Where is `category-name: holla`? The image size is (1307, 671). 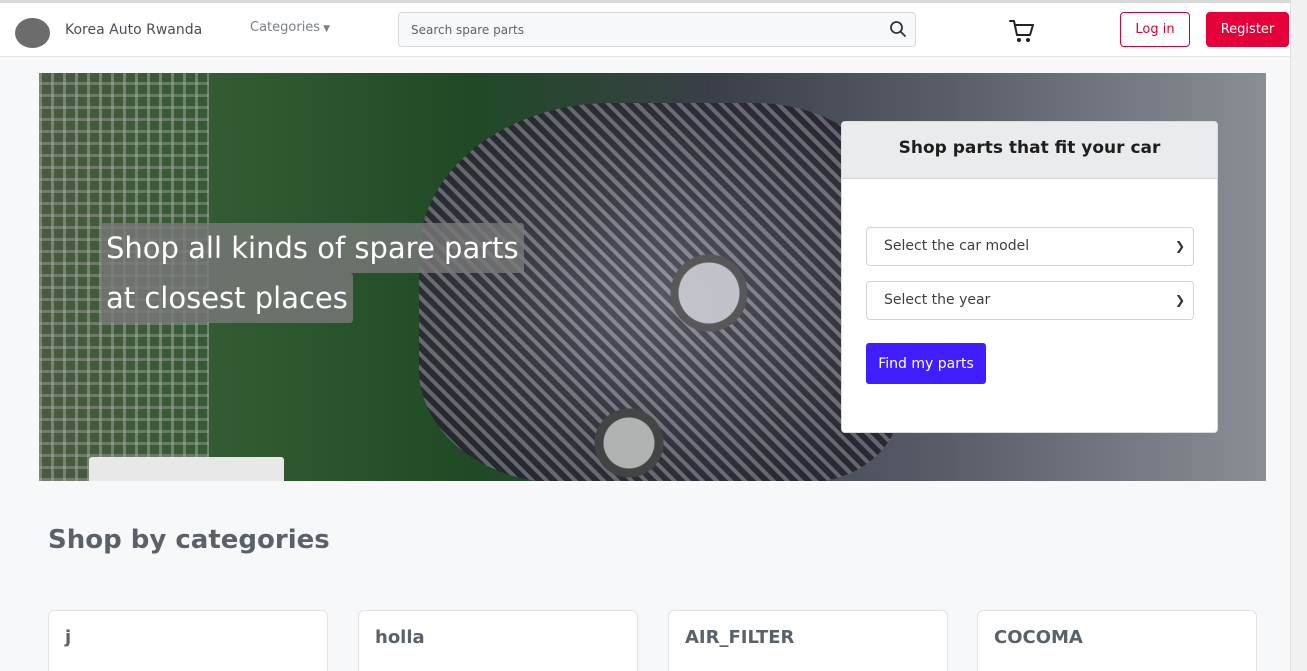
category-name: holla is located at coordinates (400, 637).